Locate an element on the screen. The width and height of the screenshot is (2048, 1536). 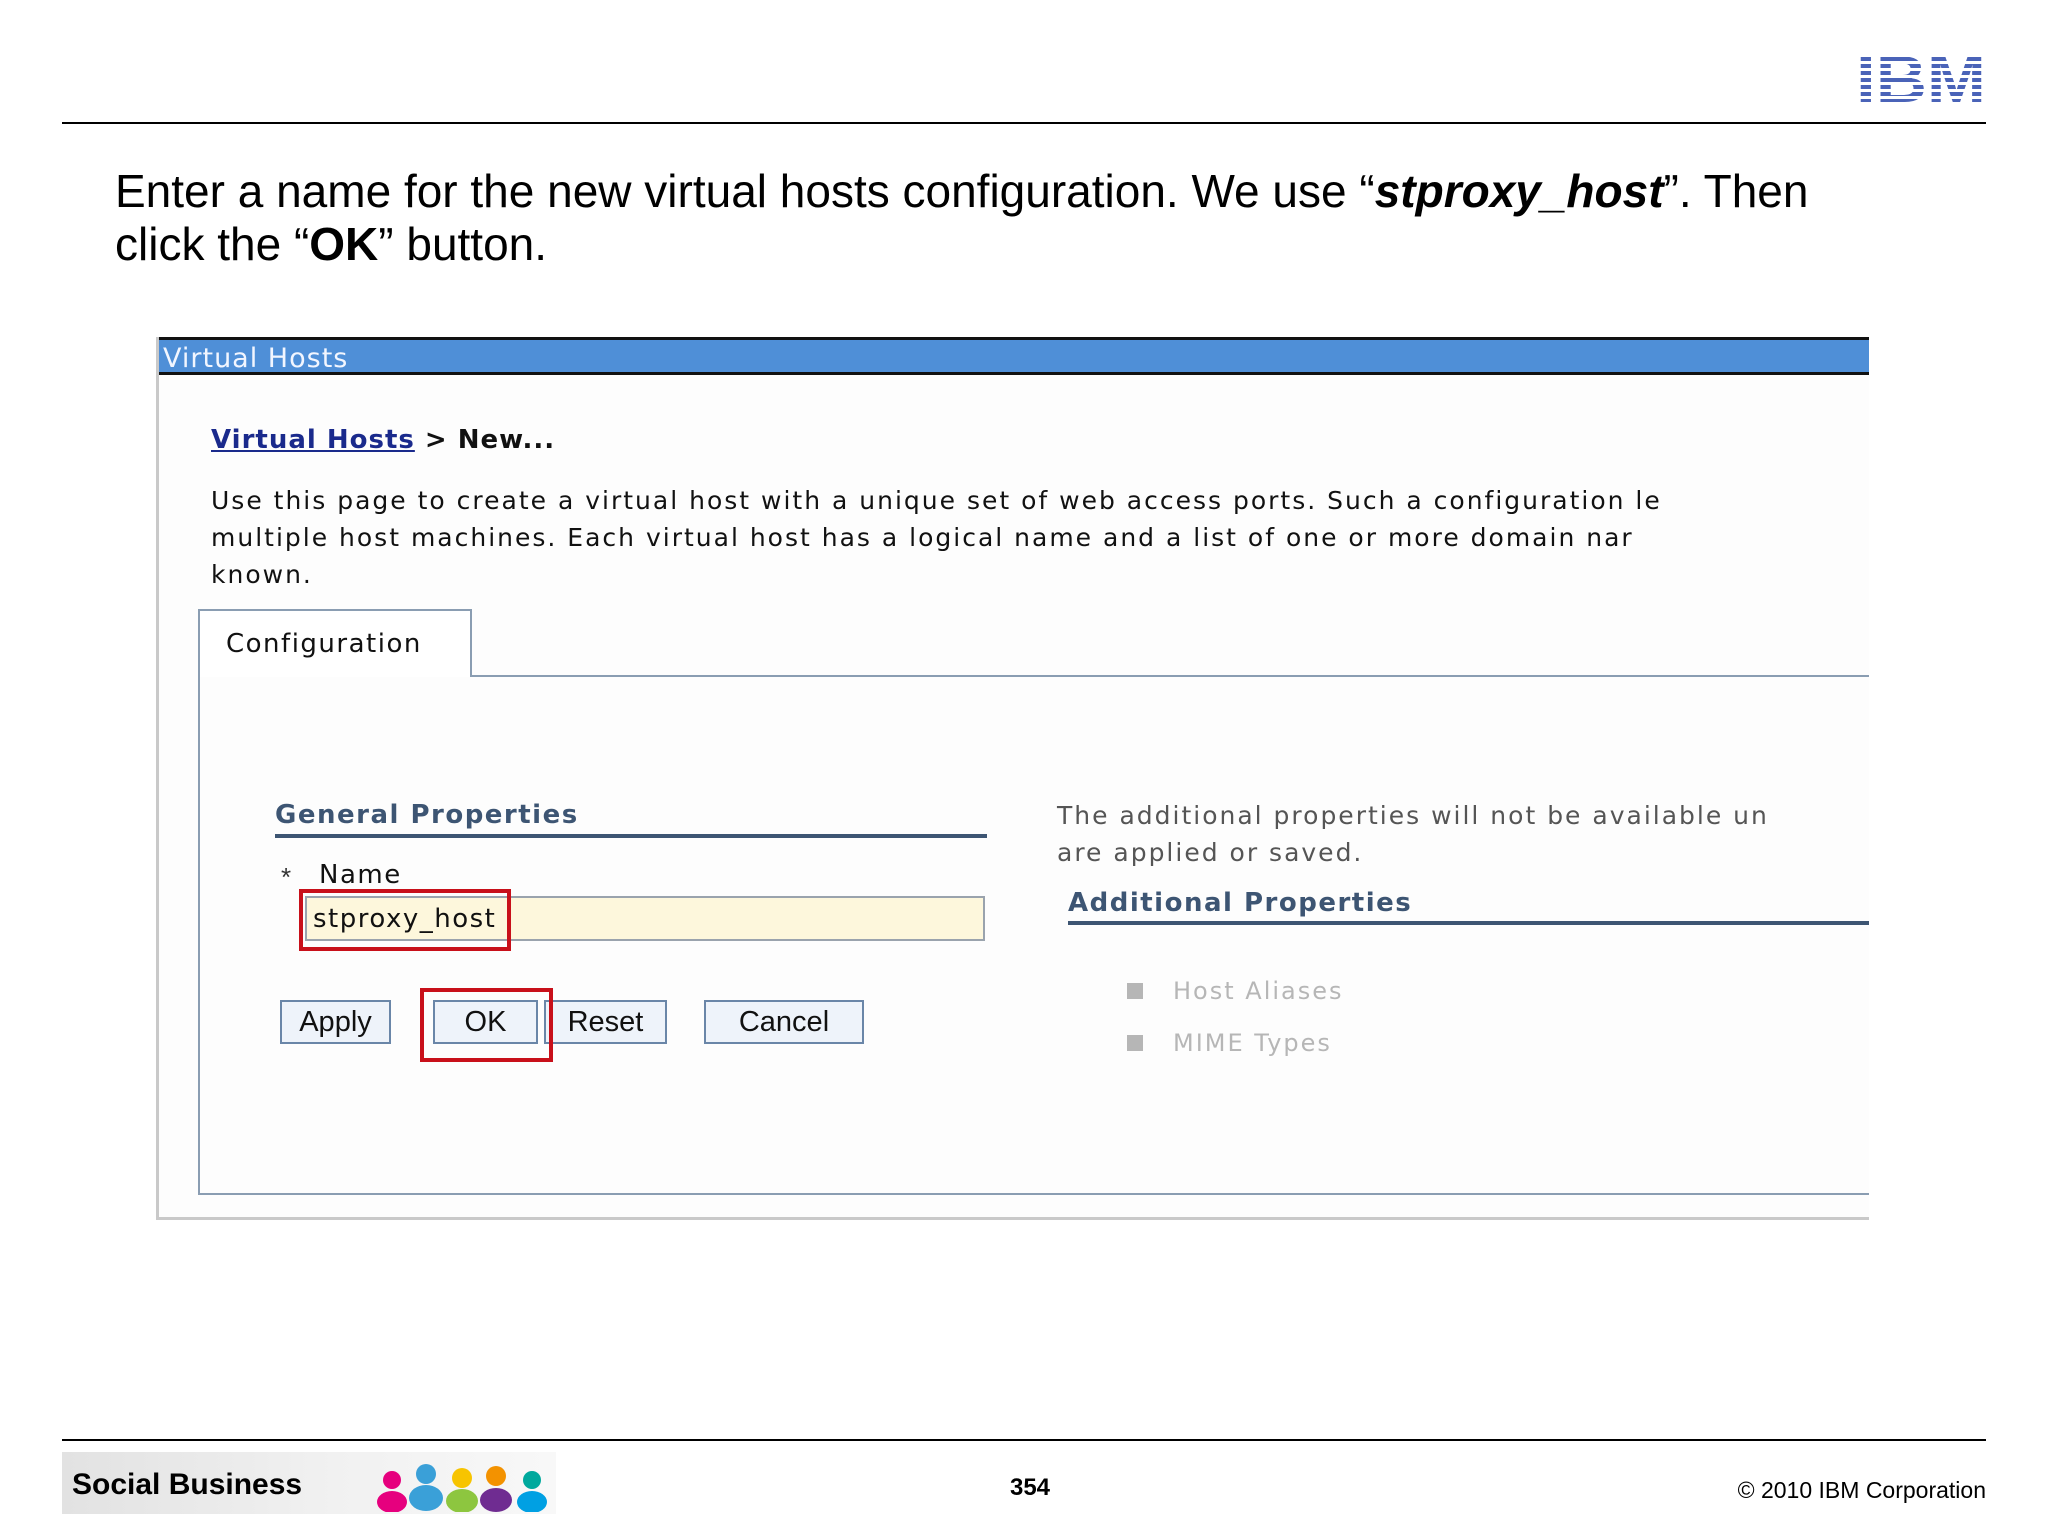
instruction-part2: ”. Then is located at coordinates (1736, 191).